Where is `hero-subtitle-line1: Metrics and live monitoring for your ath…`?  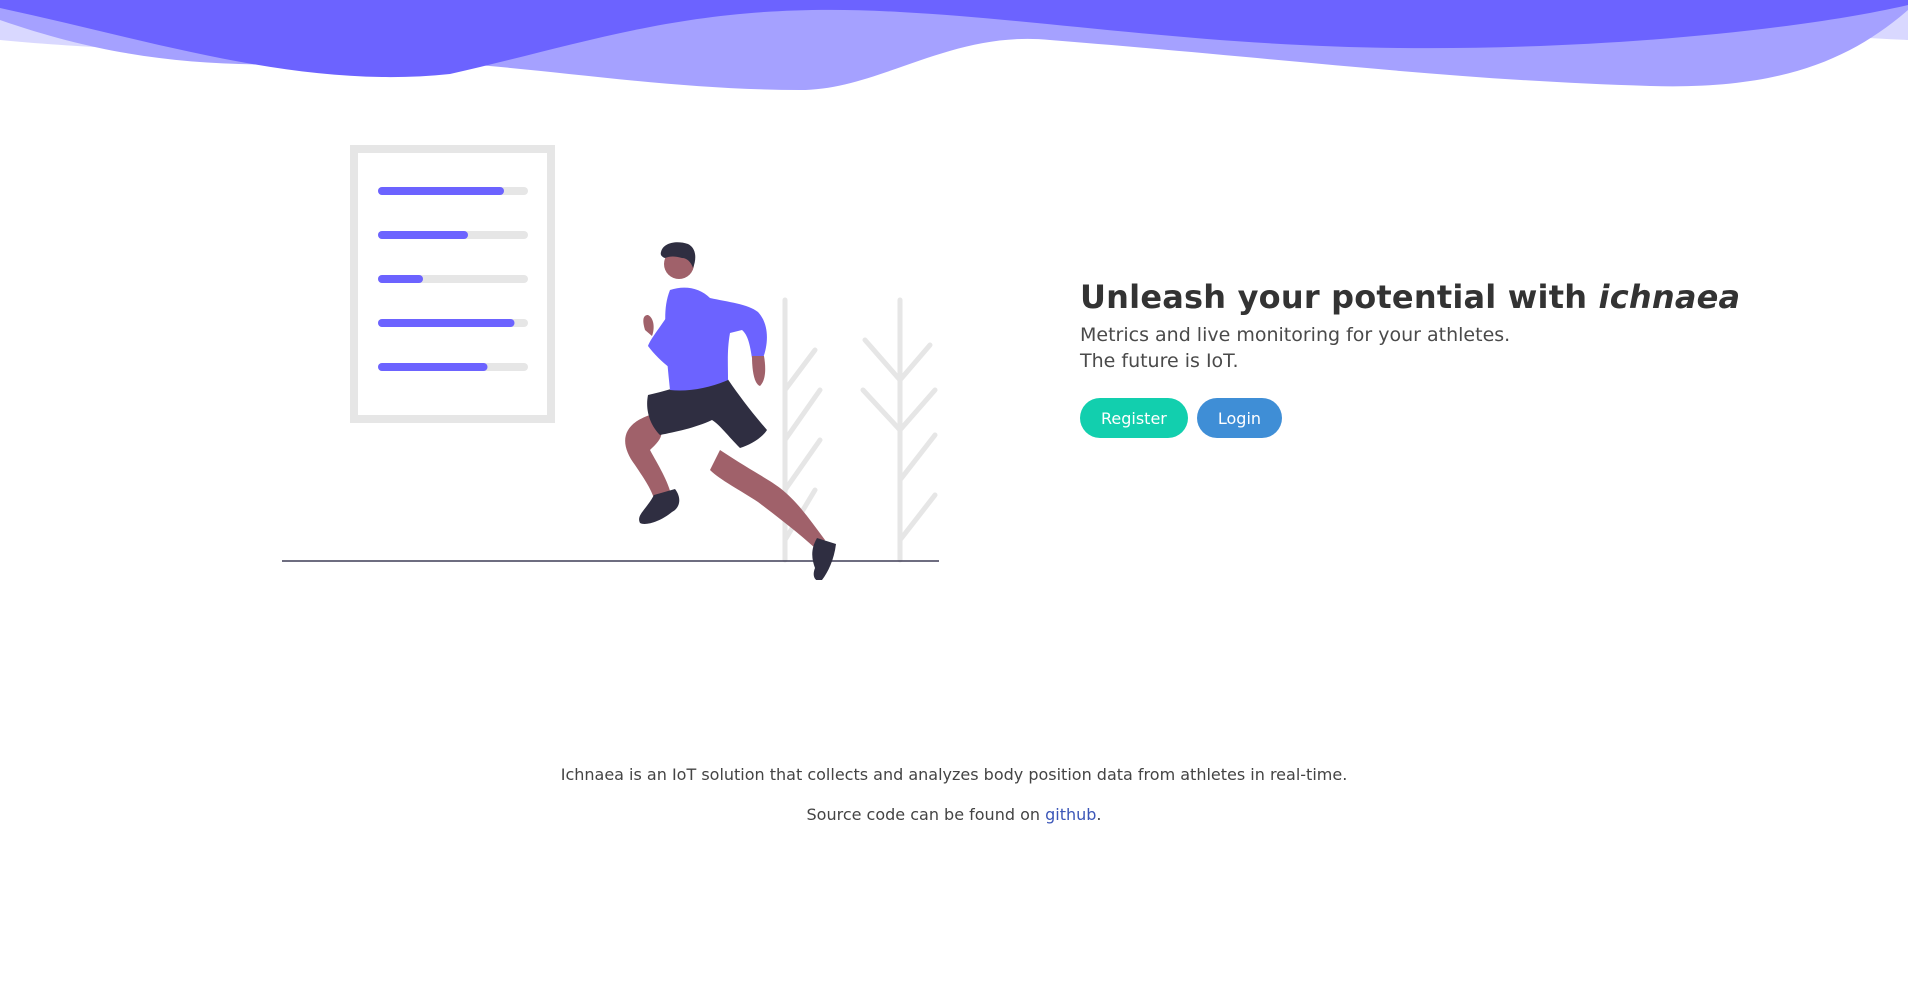 hero-subtitle-line1: Metrics and live monitoring for your ath… is located at coordinates (1295, 335).